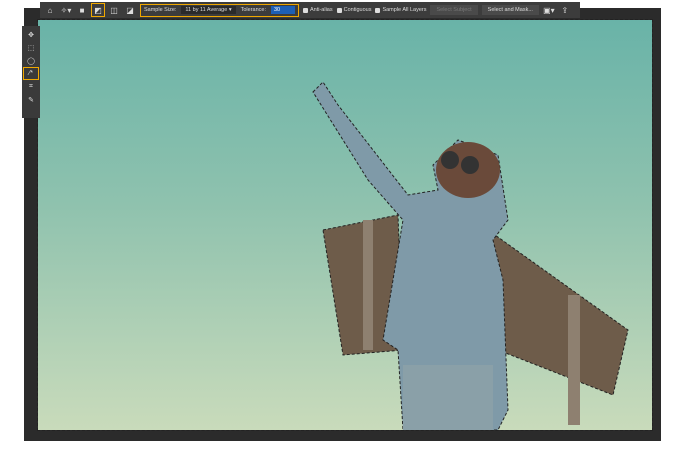  I want to click on sample-all-layers-label: Sample All Layers, so click(404, 10).